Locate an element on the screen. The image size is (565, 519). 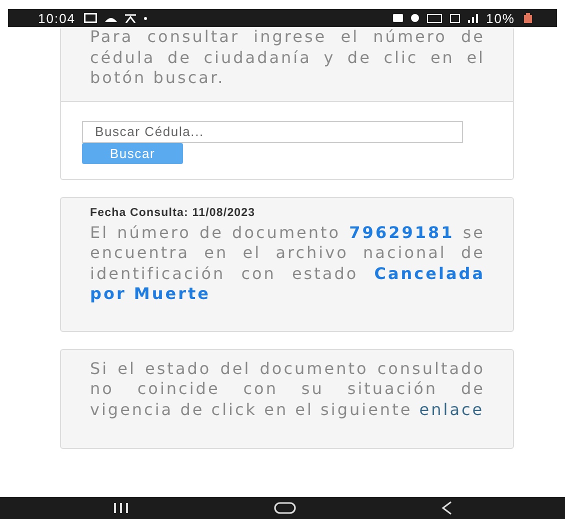
antenna-icon is located at coordinates (130, 18).